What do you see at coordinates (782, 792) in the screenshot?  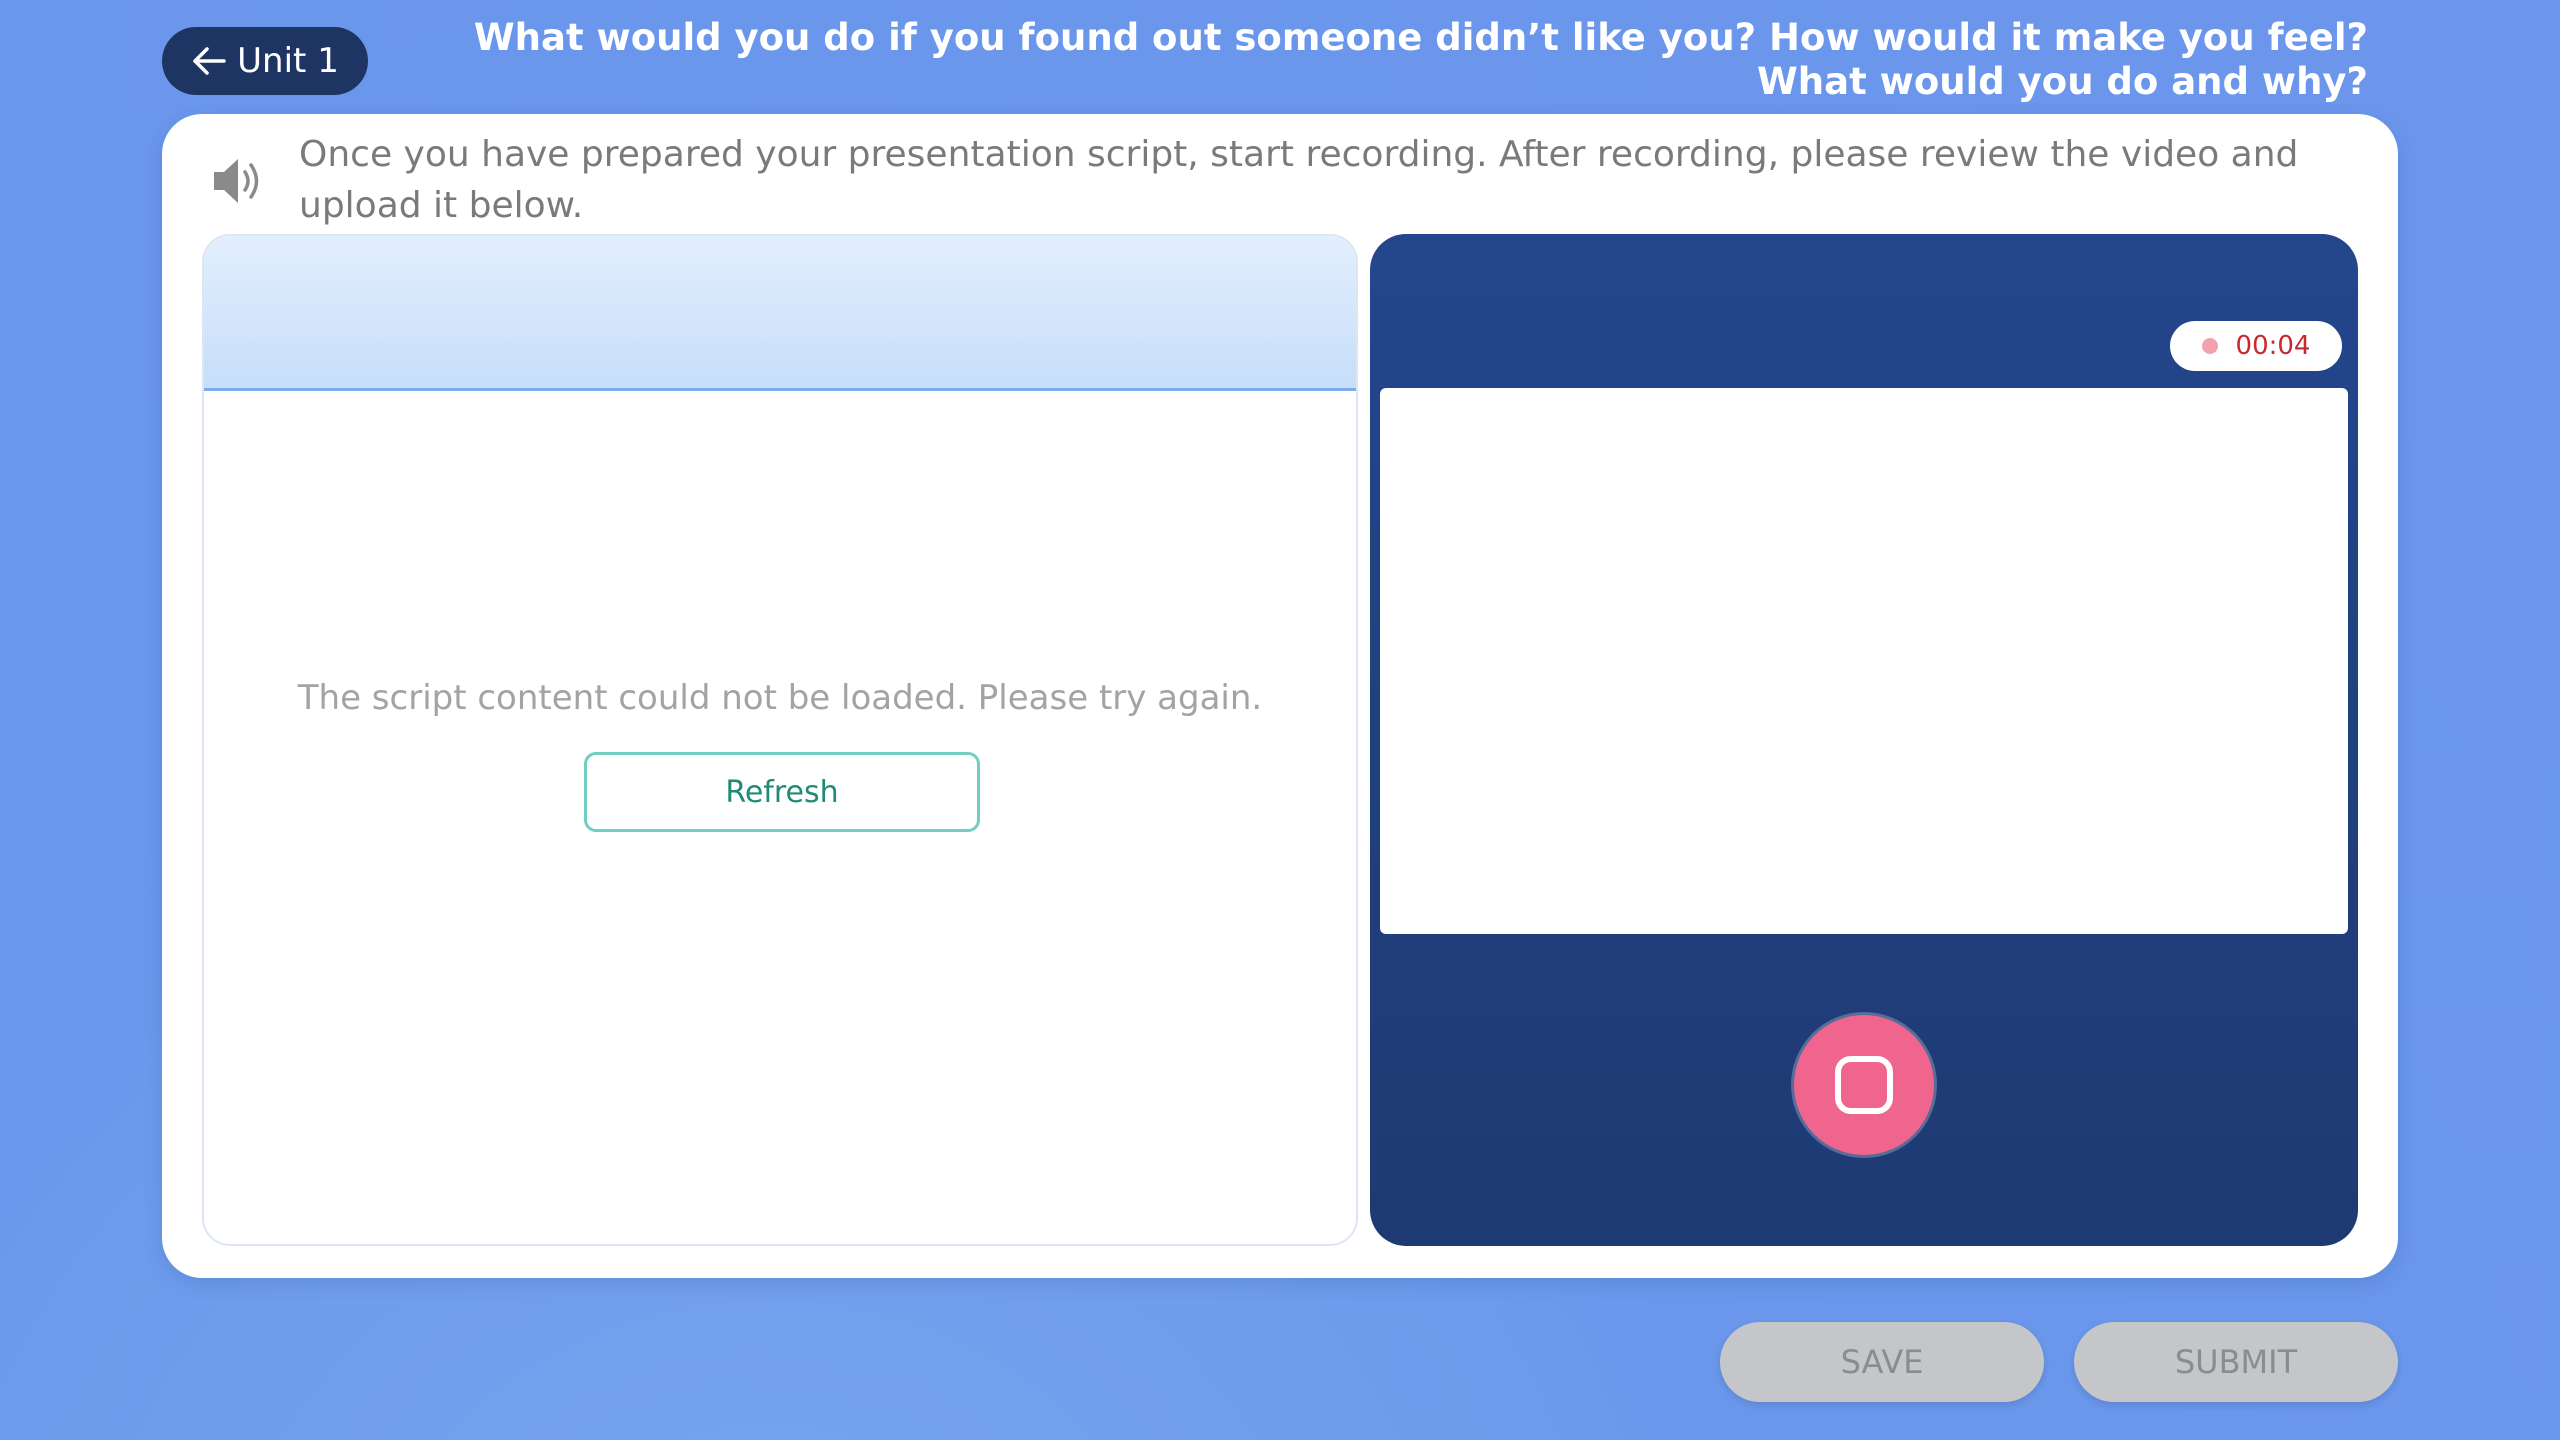 I see `refresh-button: Refresh` at bounding box center [782, 792].